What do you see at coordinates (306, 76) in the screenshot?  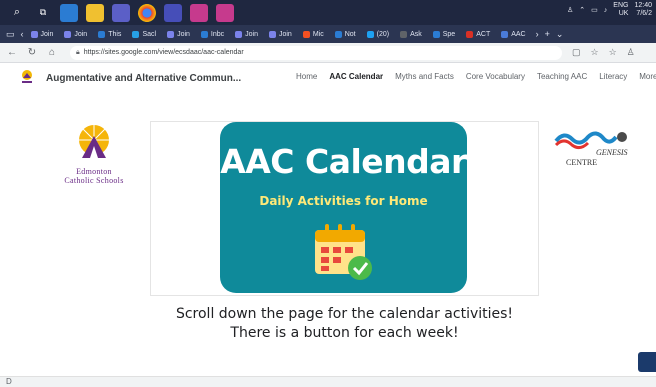 I see `nav-item-home: Home` at bounding box center [306, 76].